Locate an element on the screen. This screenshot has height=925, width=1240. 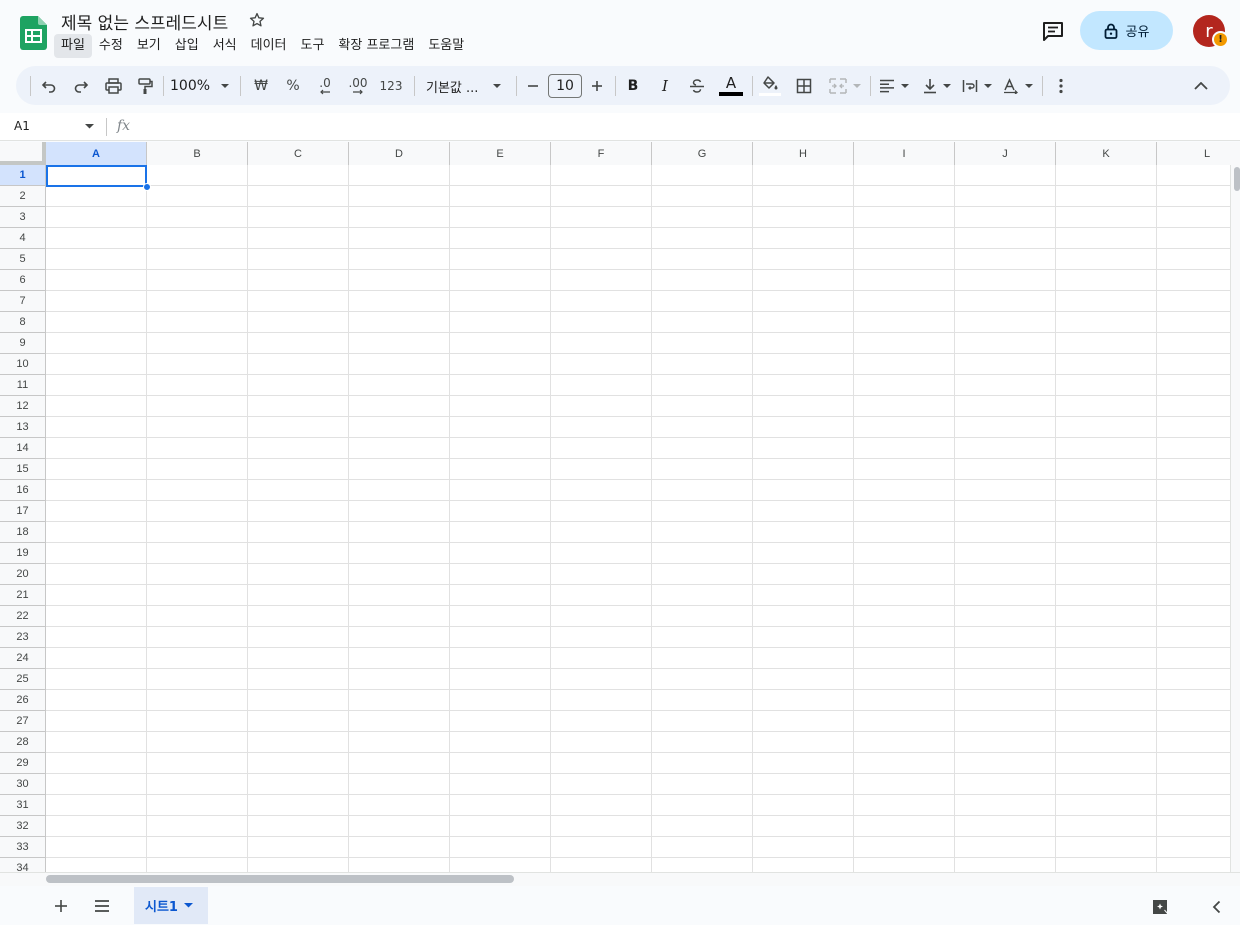
add-sheet-icon is located at coordinates (61, 906).